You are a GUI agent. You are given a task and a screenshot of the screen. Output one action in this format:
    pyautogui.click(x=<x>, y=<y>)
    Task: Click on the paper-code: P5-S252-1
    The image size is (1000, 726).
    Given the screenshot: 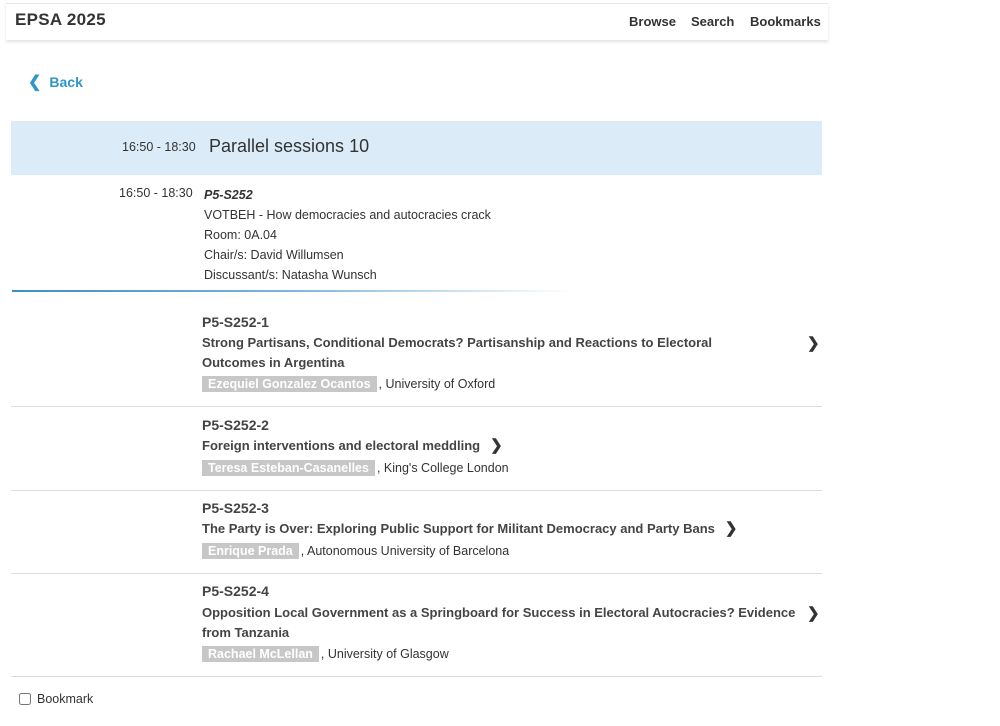 What is the action you would take?
    pyautogui.click(x=235, y=322)
    